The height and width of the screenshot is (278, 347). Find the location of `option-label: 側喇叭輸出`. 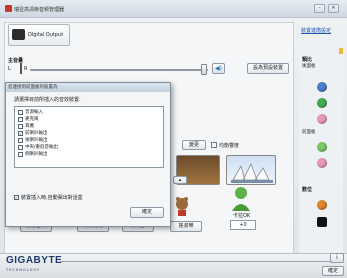

option-label: 側喇叭輸出 is located at coordinates (36, 154).